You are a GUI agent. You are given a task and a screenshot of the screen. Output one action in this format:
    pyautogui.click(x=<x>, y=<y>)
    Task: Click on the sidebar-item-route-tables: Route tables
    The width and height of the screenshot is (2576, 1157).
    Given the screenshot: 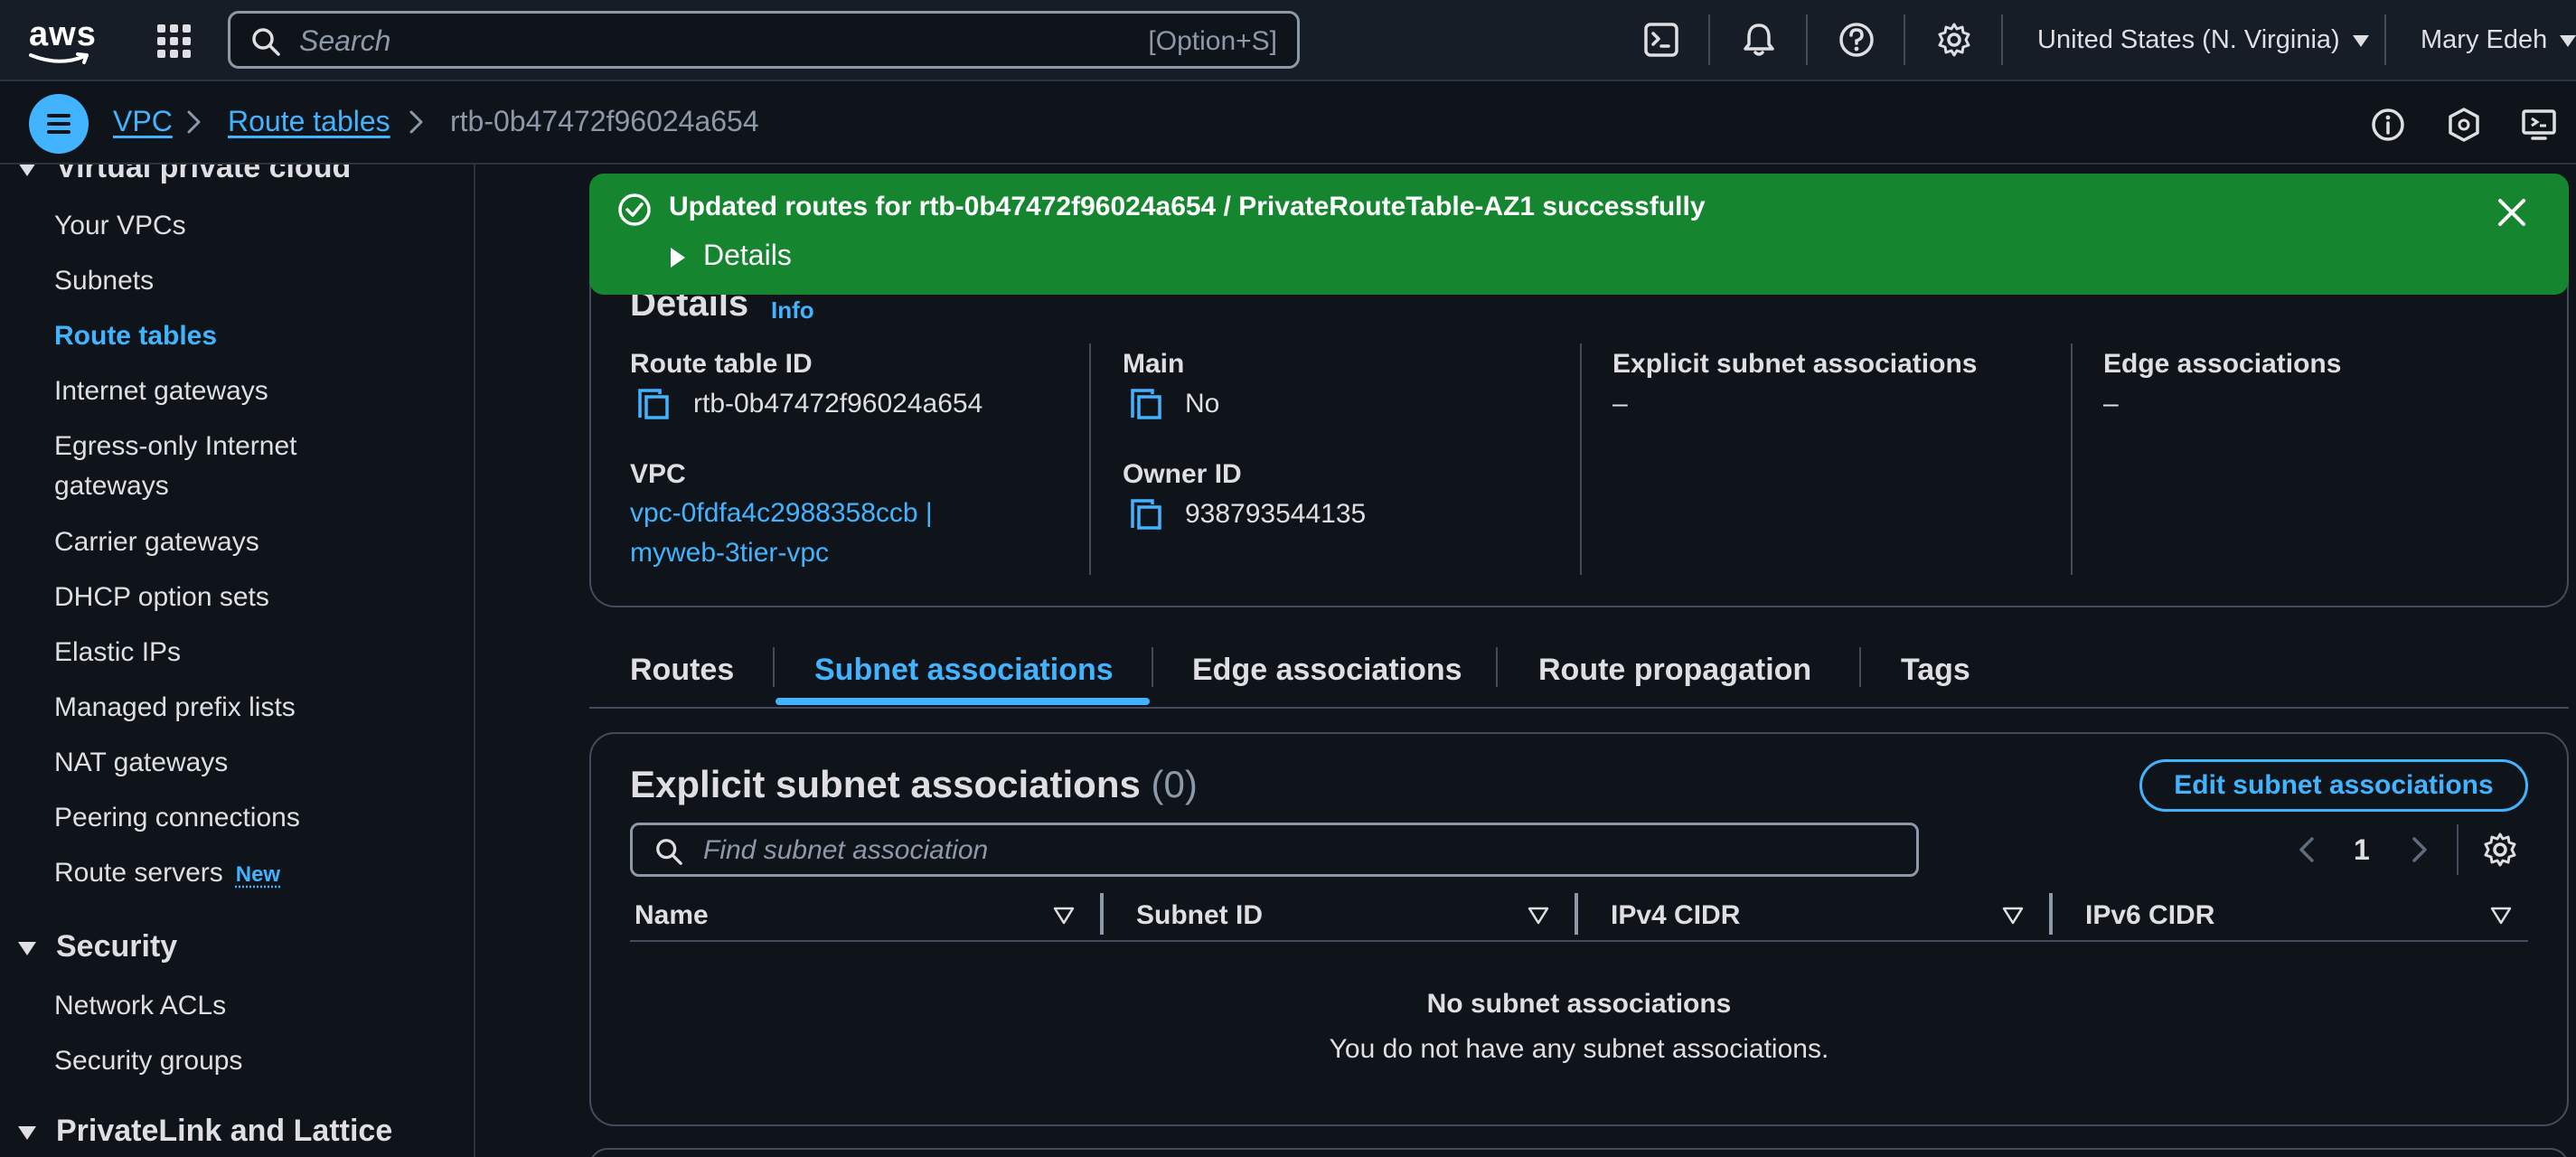 What is the action you would take?
    pyautogui.click(x=244, y=336)
    